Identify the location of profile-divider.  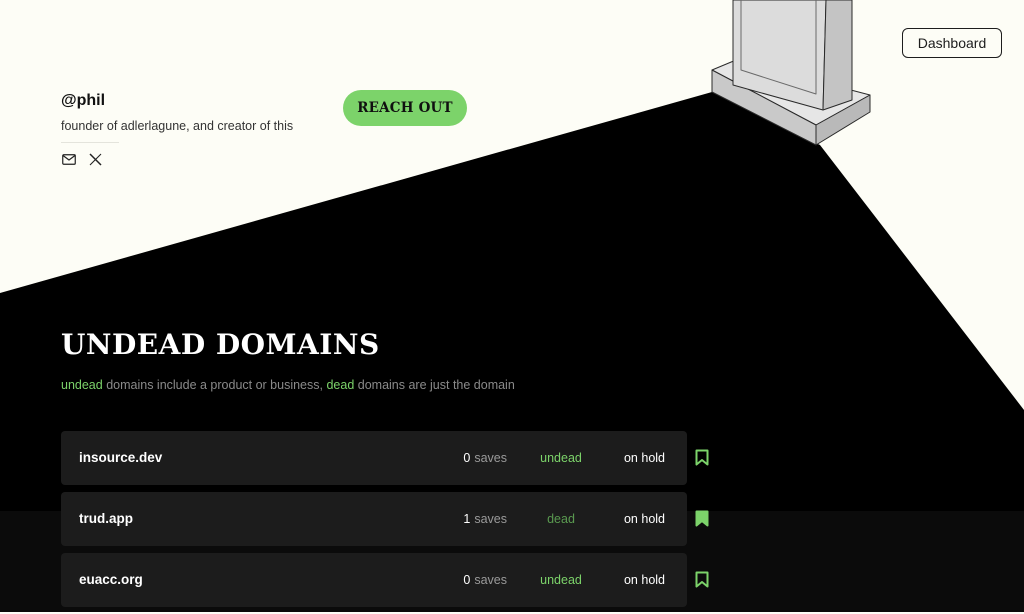
(90, 142).